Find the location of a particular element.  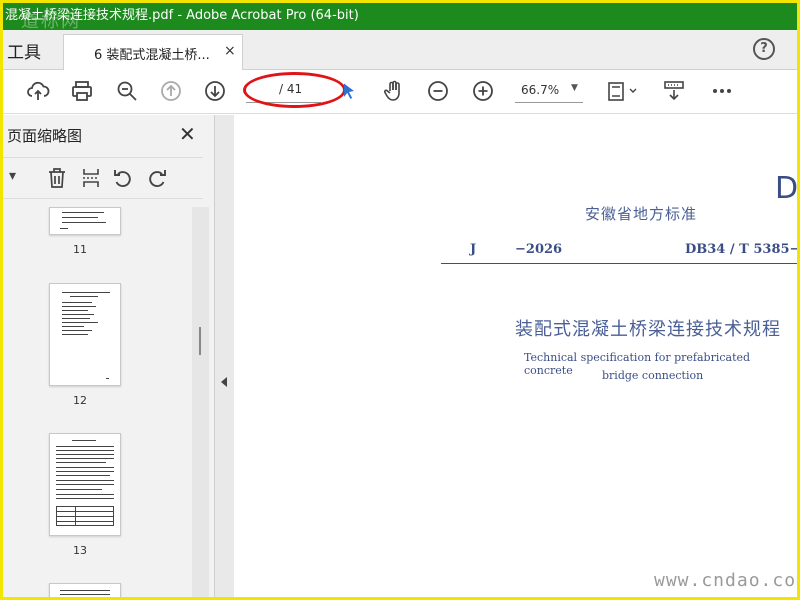

document-year: −2026 is located at coordinates (539, 249).